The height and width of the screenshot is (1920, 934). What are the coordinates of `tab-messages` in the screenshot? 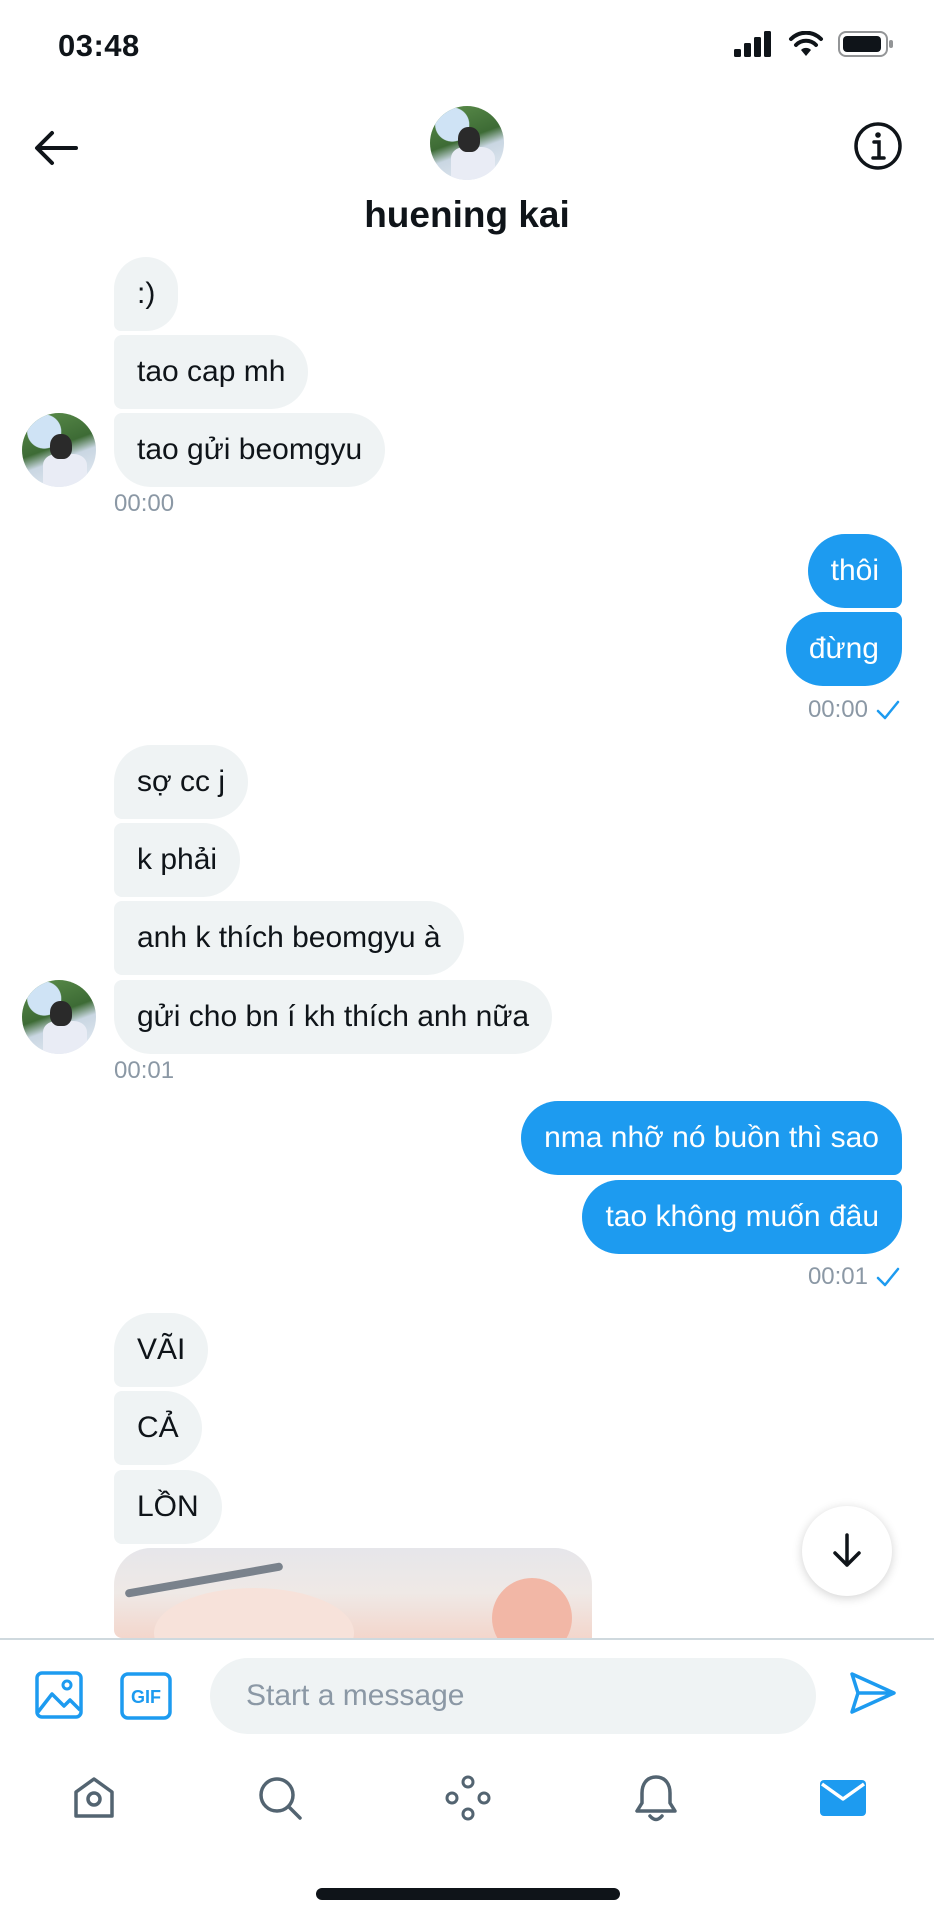 It's located at (843, 1798).